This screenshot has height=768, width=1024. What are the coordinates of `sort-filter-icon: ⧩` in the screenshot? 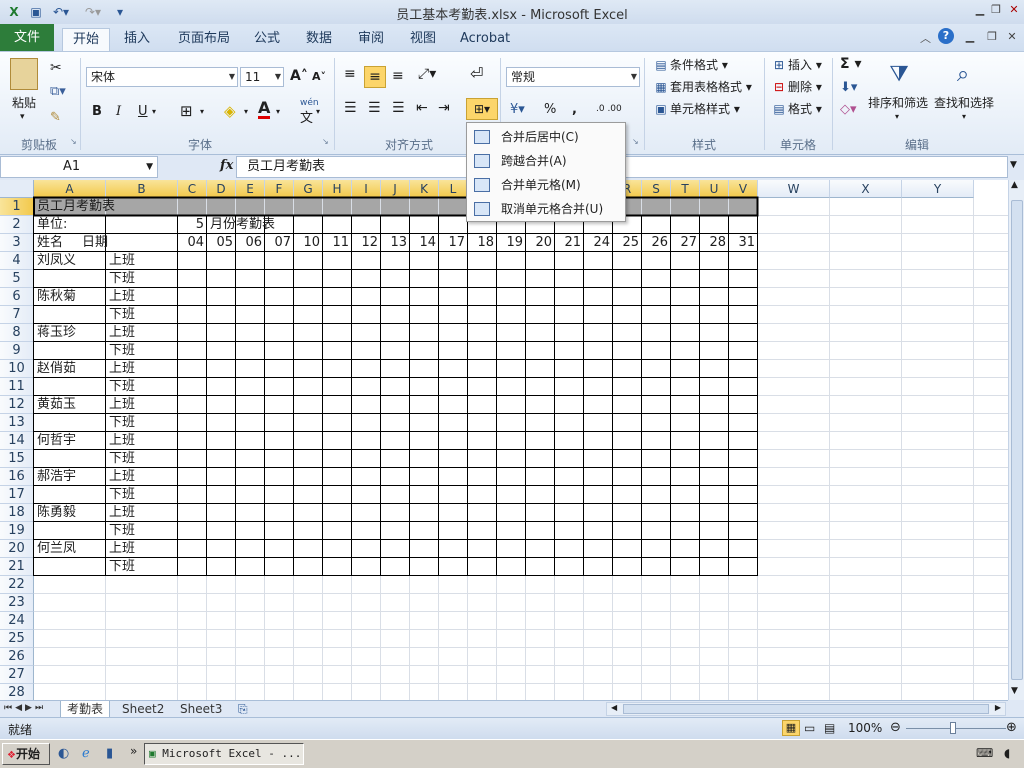 It's located at (899, 75).